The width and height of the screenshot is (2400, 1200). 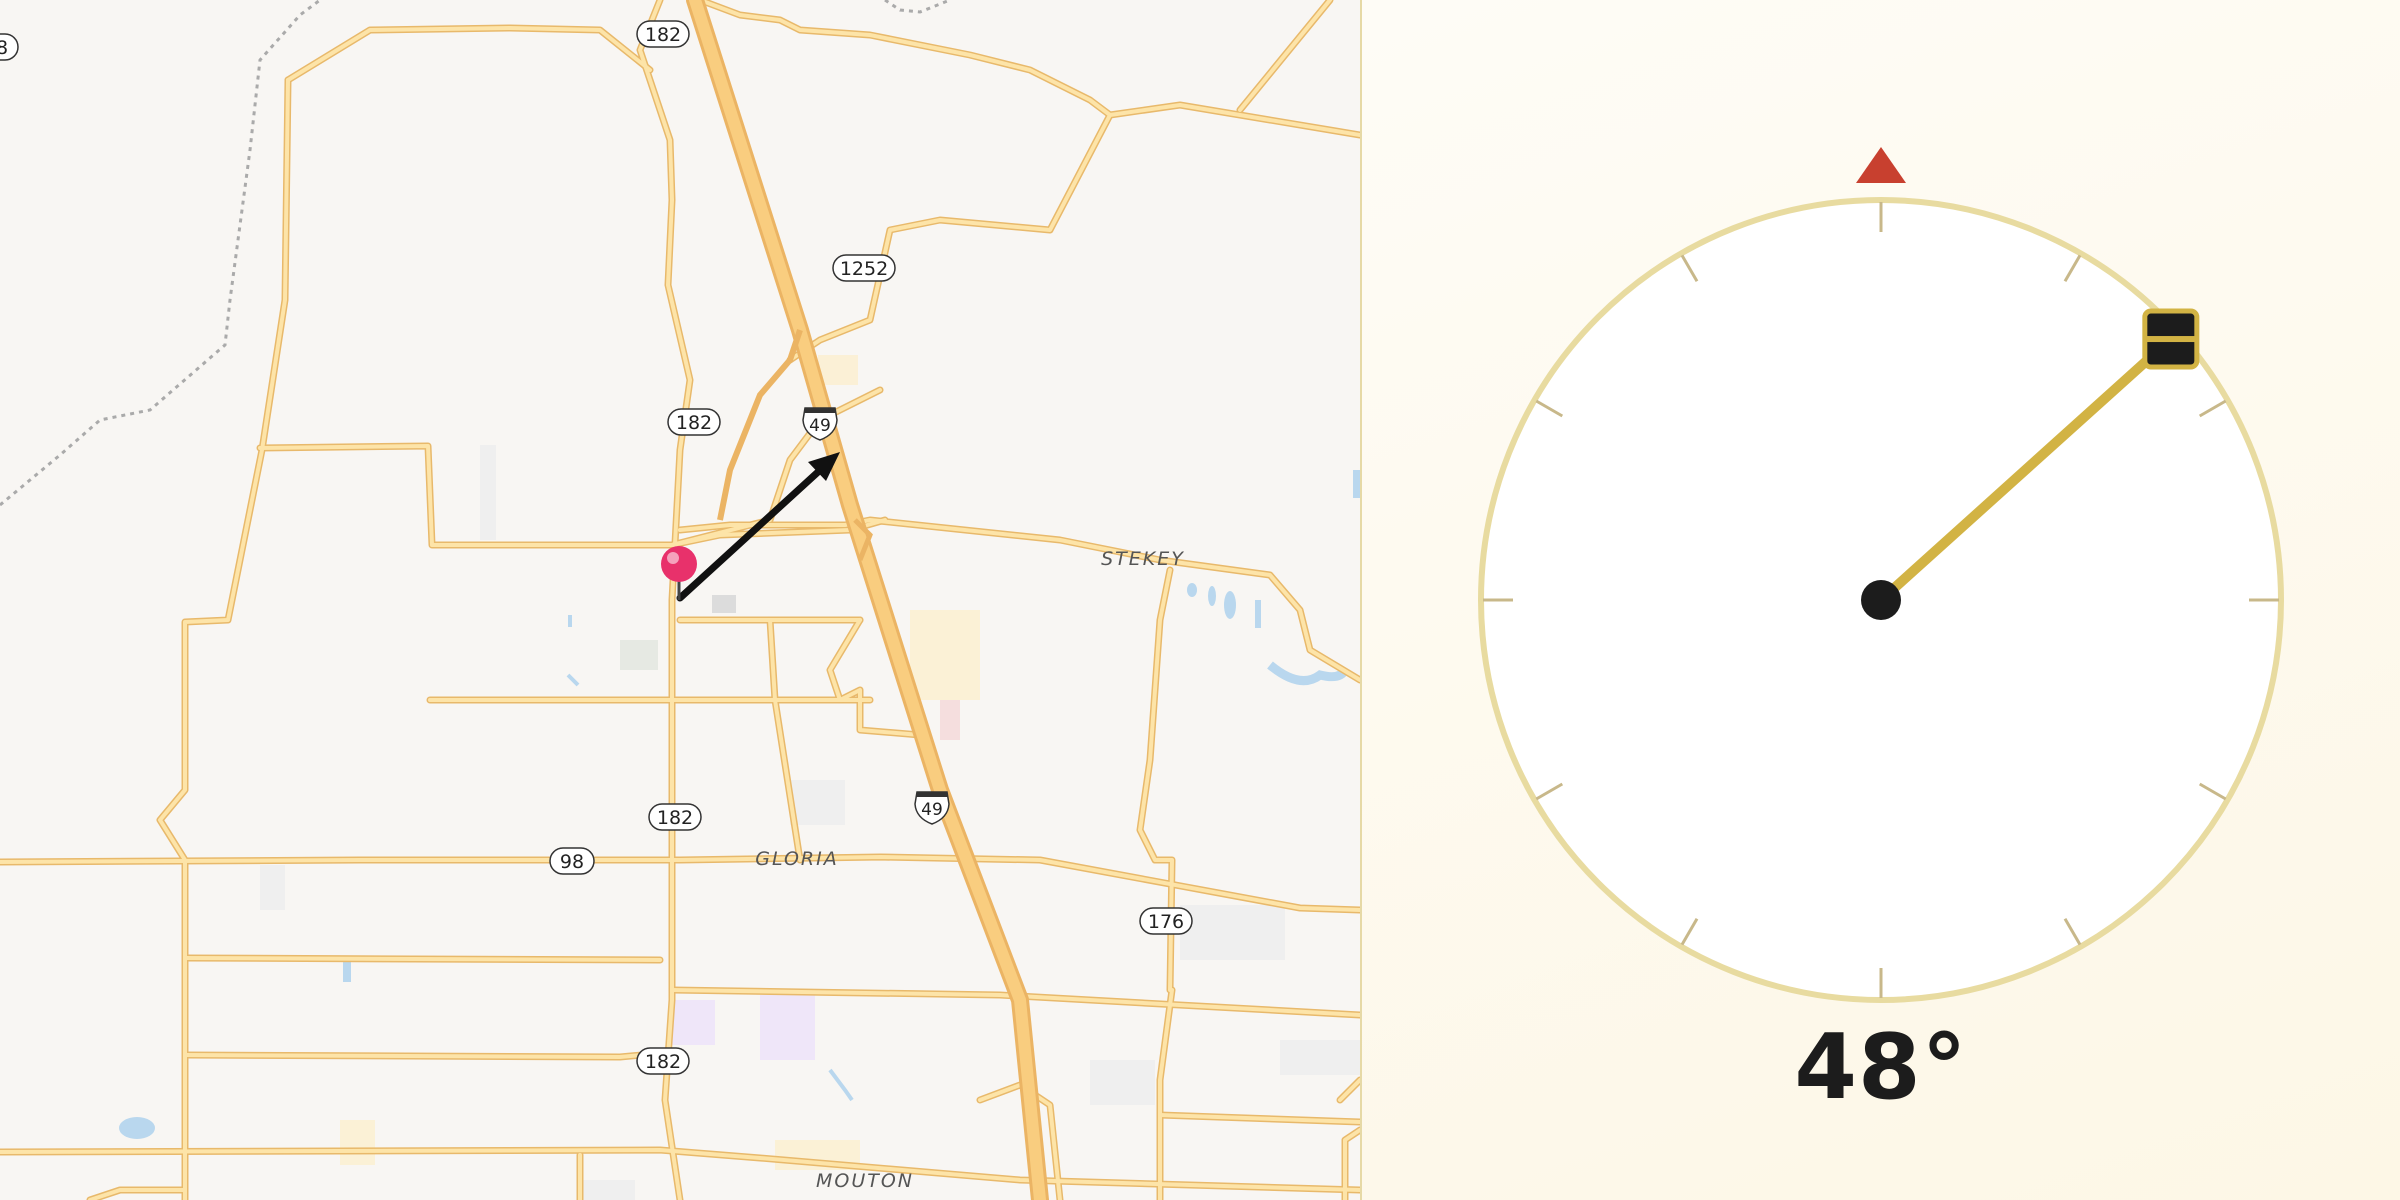 I want to click on svg-text: 176, so click(x=1166, y=922).